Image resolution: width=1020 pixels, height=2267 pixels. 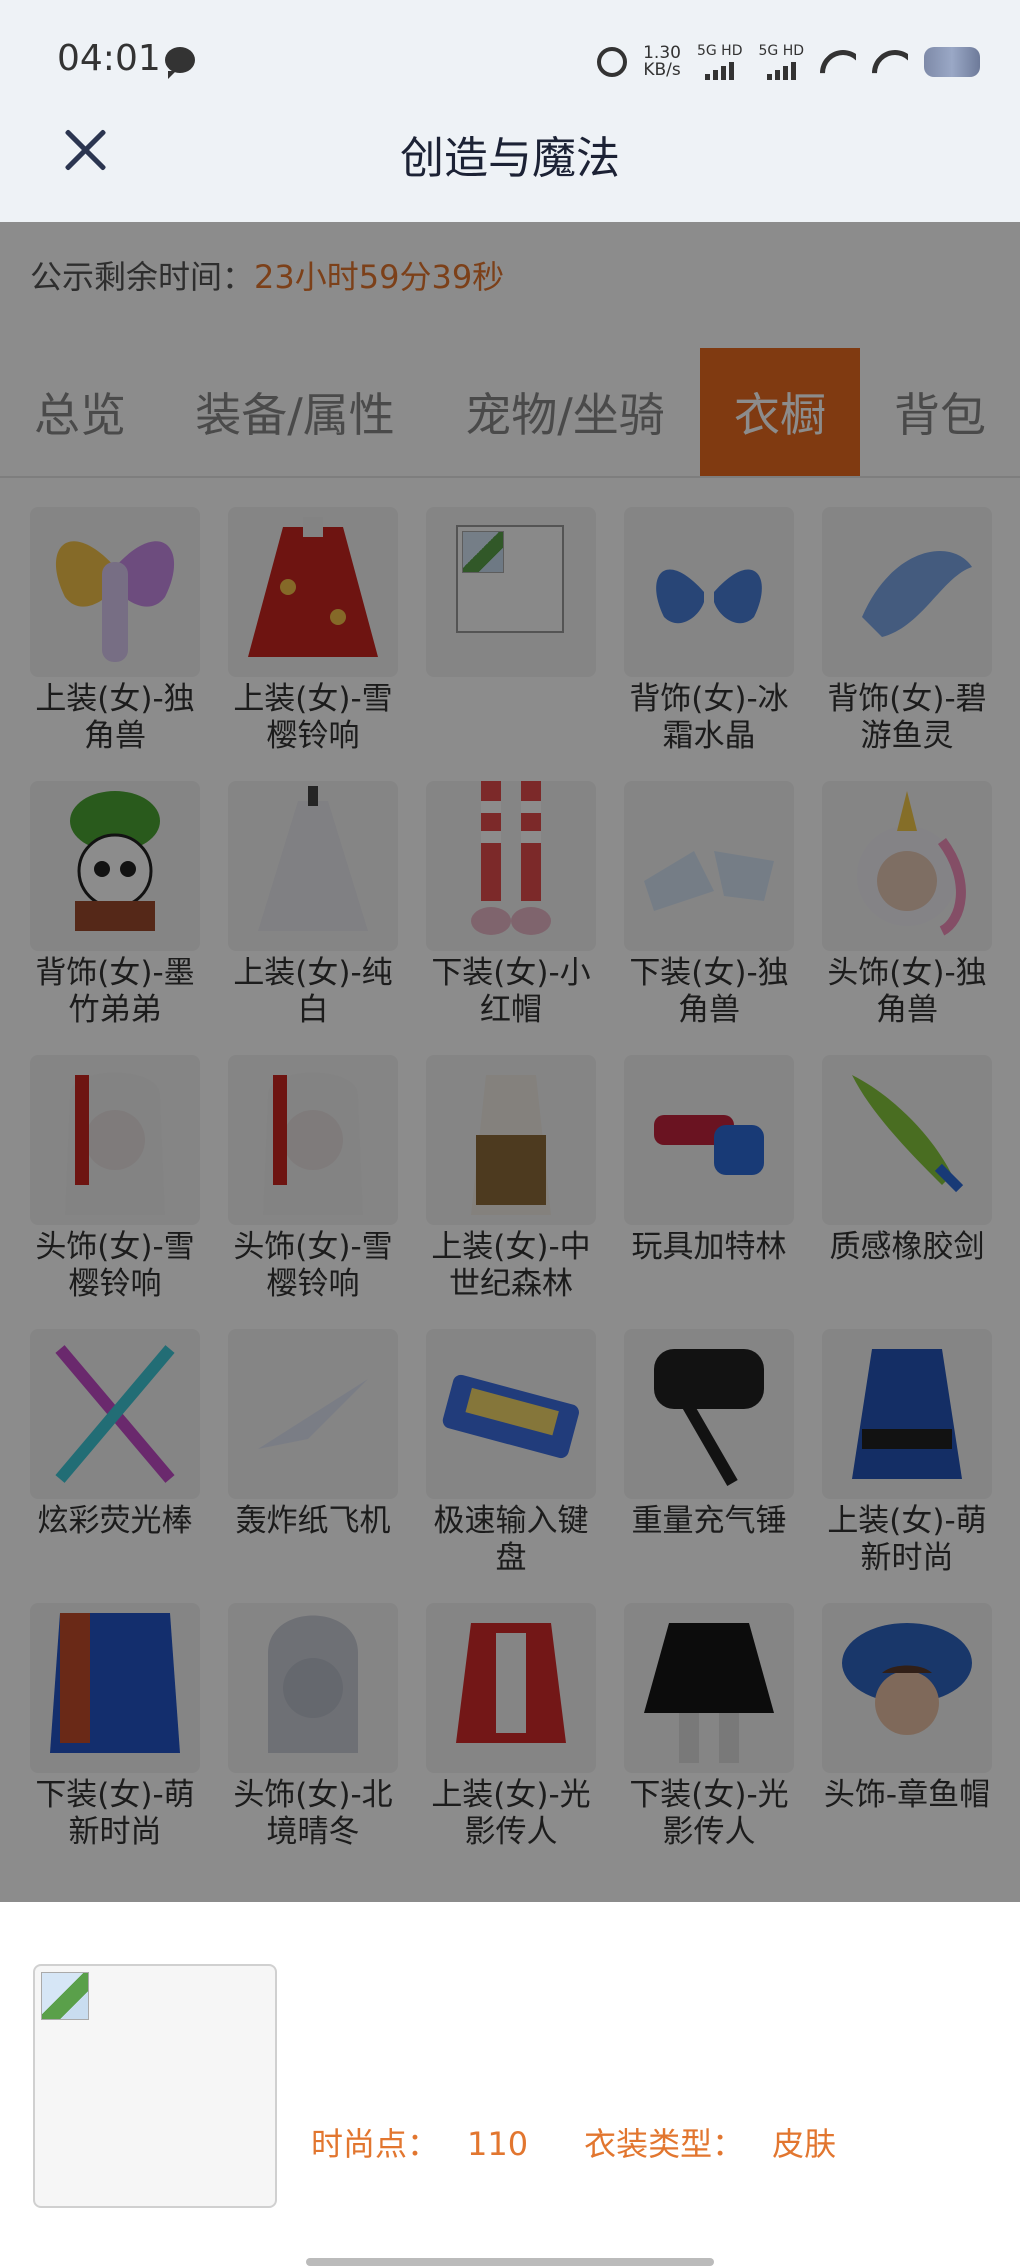 I want to click on wifi-icon, so click(x=890, y=62).